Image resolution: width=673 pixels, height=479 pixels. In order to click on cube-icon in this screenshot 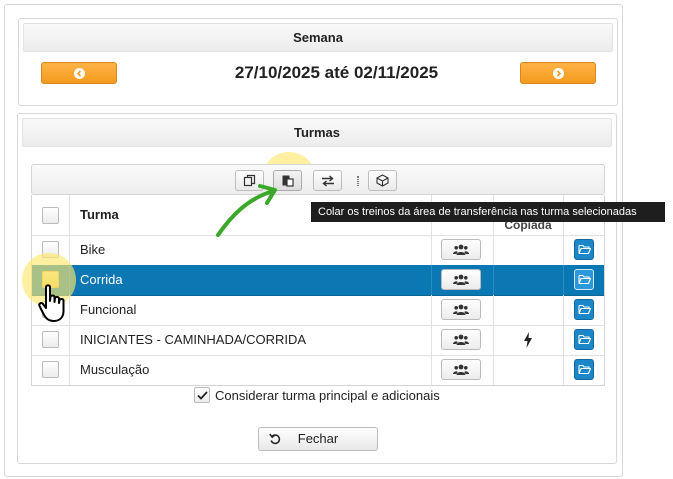, I will do `click(382, 180)`.